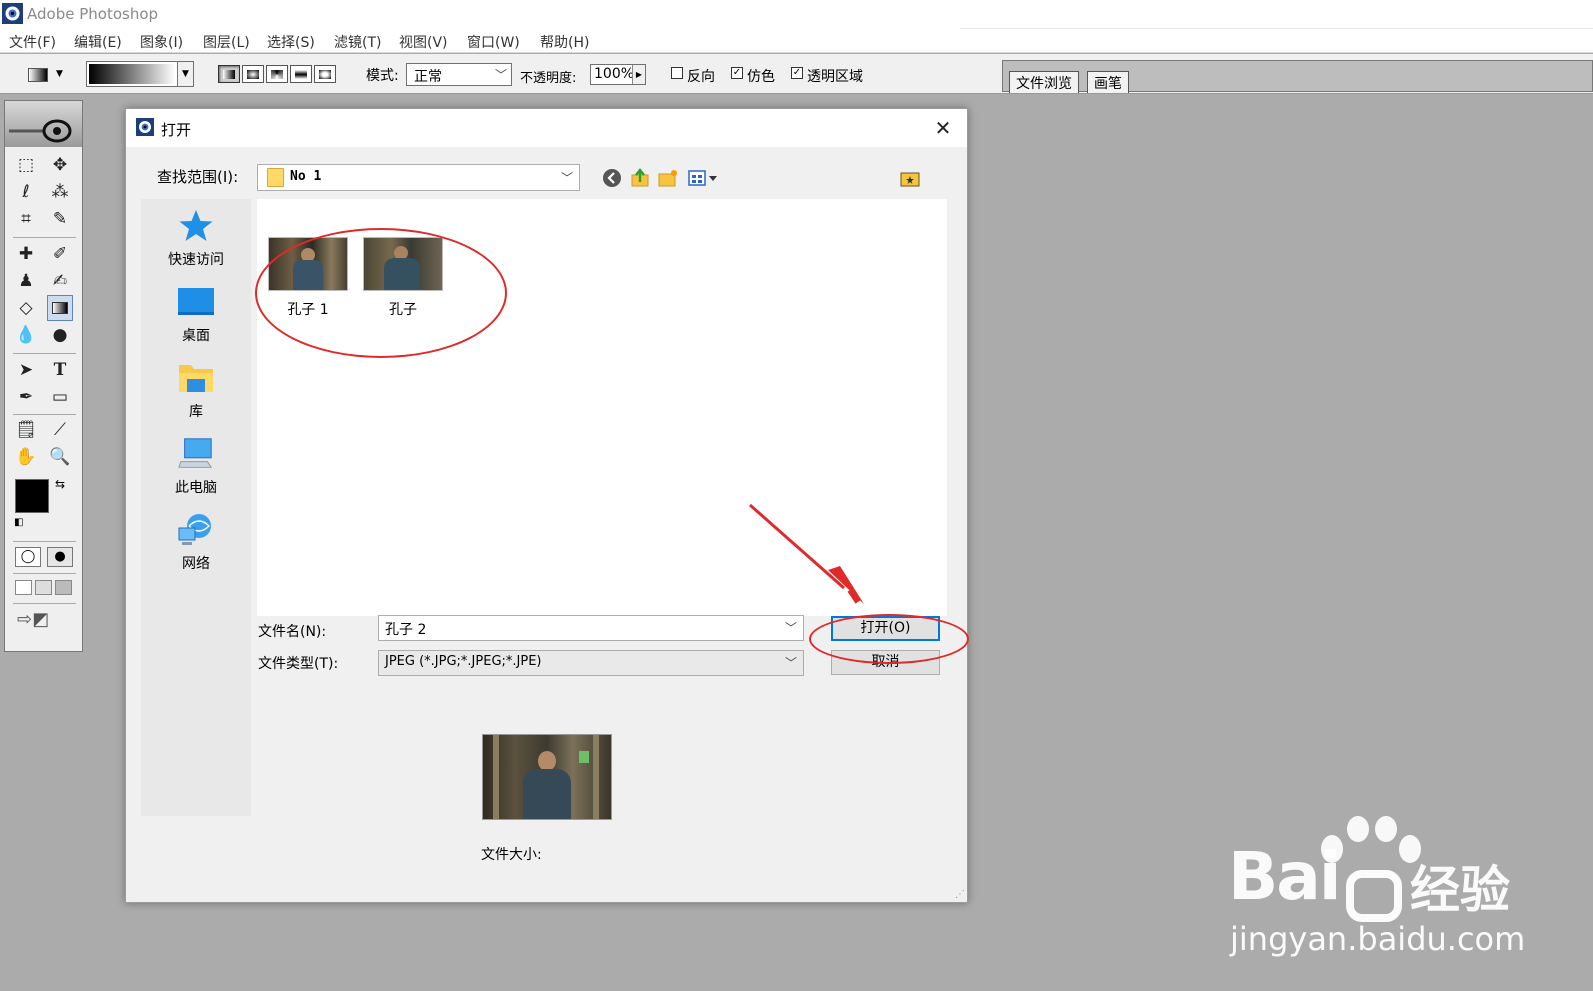 This screenshot has width=1593, height=991. I want to click on close-icon: ✕, so click(943, 128).